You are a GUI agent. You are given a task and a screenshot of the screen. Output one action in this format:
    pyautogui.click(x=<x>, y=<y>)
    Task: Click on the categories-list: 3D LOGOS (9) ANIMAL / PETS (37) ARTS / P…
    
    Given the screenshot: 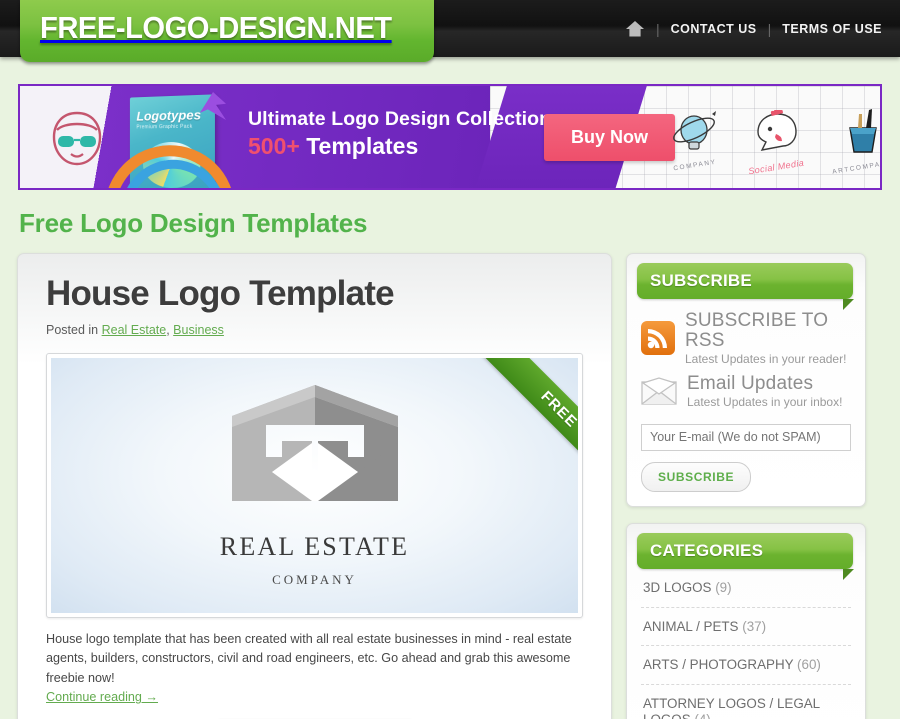 What is the action you would take?
    pyautogui.click(x=746, y=644)
    